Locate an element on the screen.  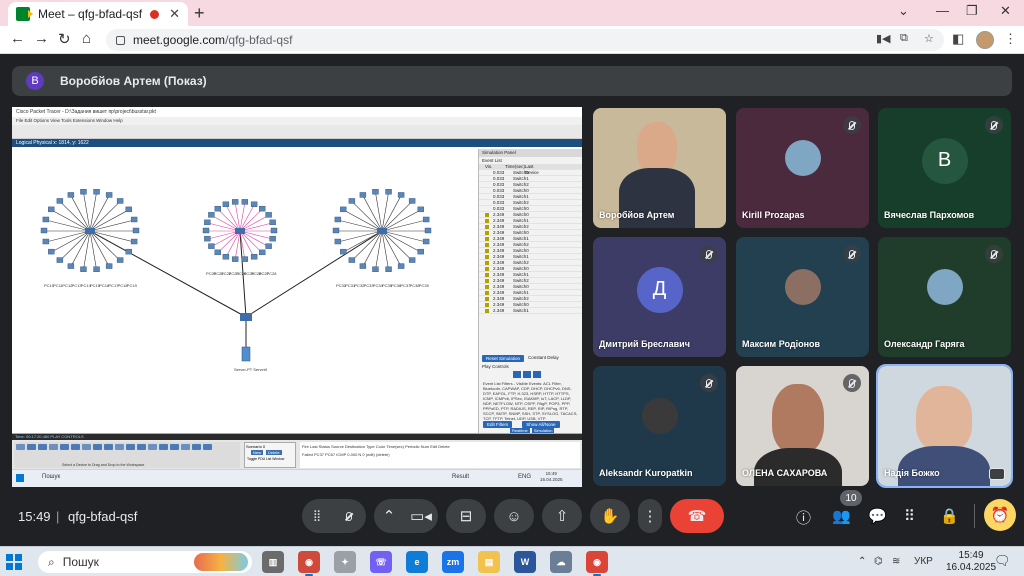
cisco-pt-icon: ☁ is located at coordinates (561, 562).